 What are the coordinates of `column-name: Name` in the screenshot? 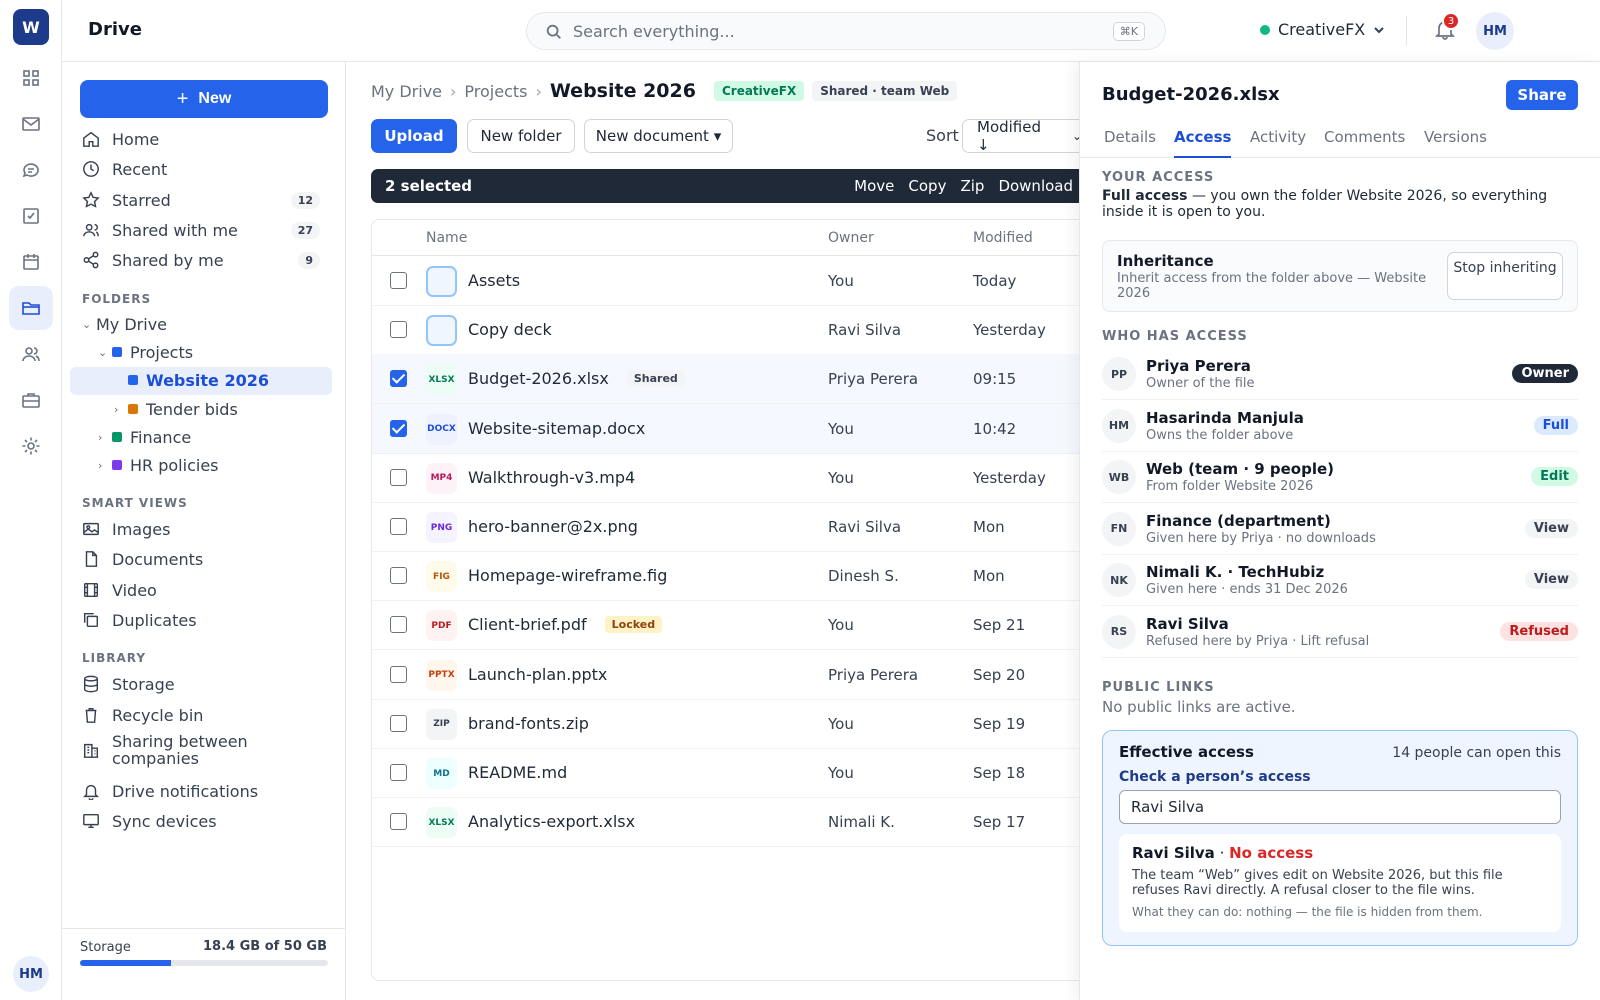 It's located at (446, 238).